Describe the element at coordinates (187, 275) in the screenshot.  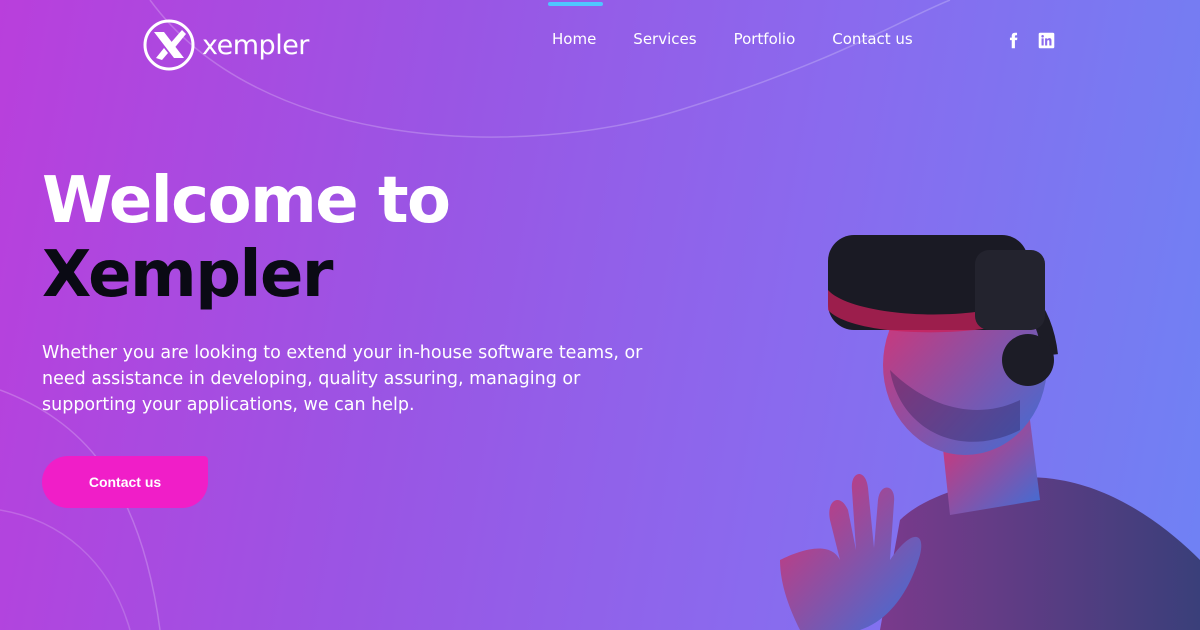
I see `hero-title-line2: Xempler` at that location.